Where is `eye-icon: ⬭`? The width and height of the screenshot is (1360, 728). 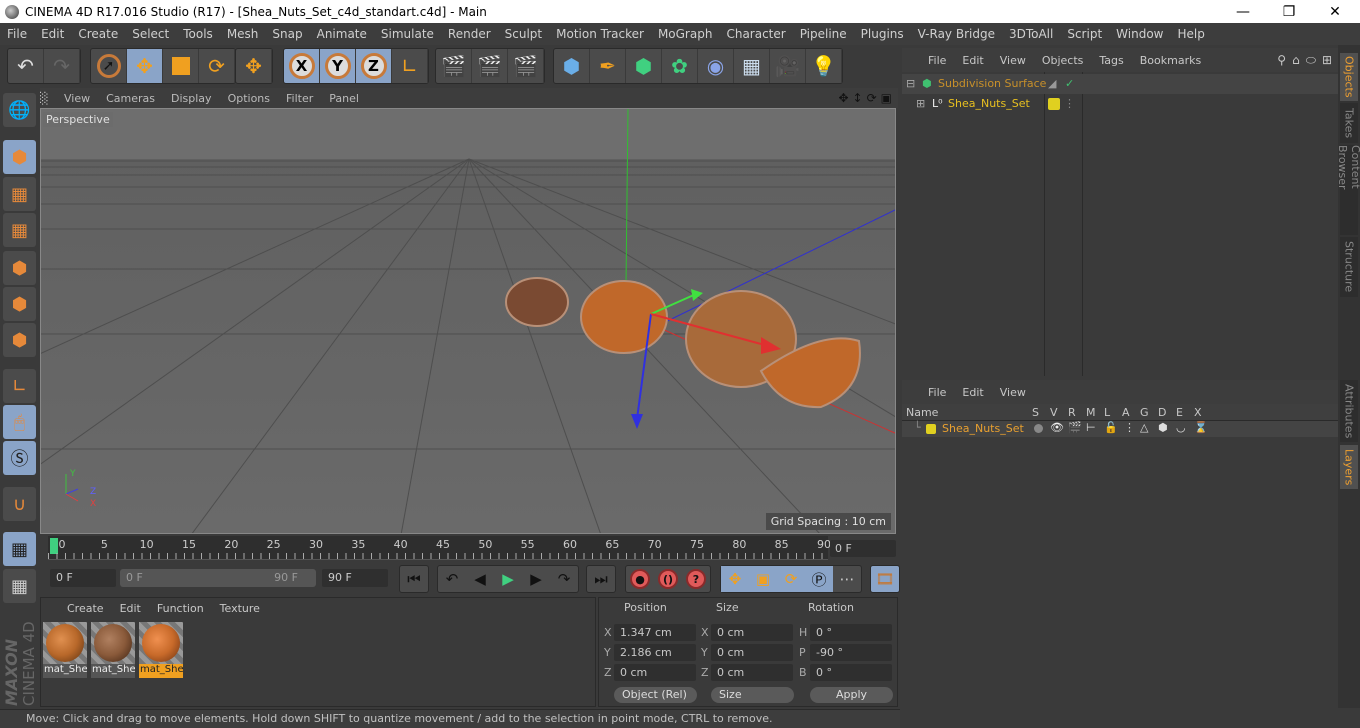
eye-icon: ⬭ is located at coordinates (1311, 60).